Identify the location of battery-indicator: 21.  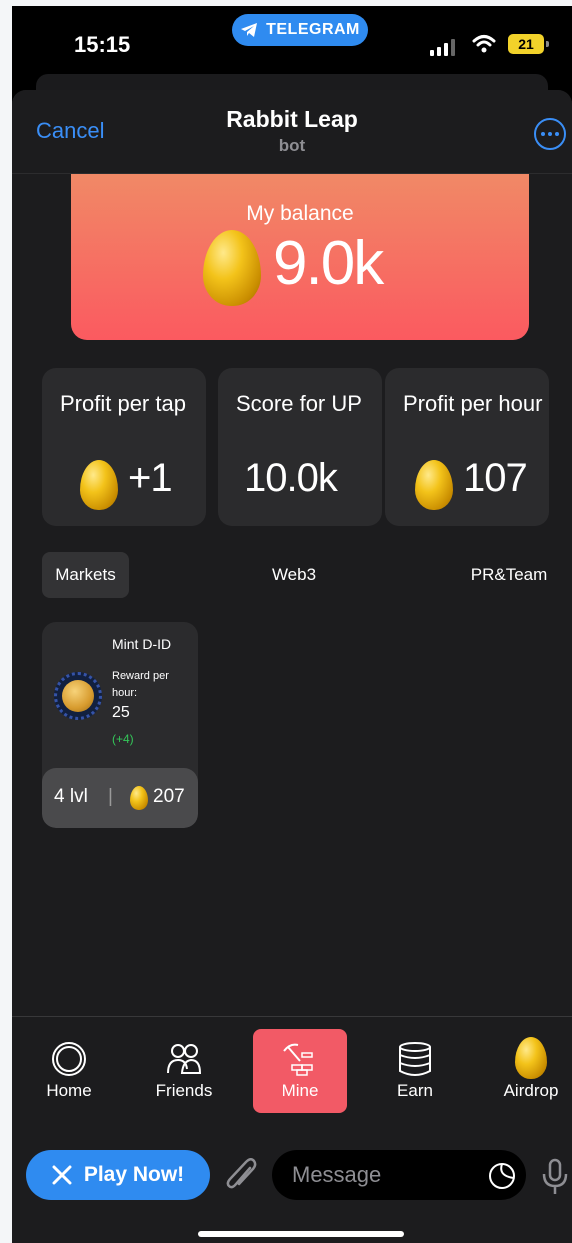
(528, 44).